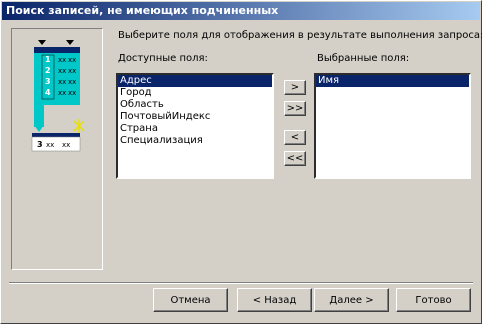 The height and width of the screenshot is (324, 482). What do you see at coordinates (295, 87) in the screenshot?
I see `add-one-button: >` at bounding box center [295, 87].